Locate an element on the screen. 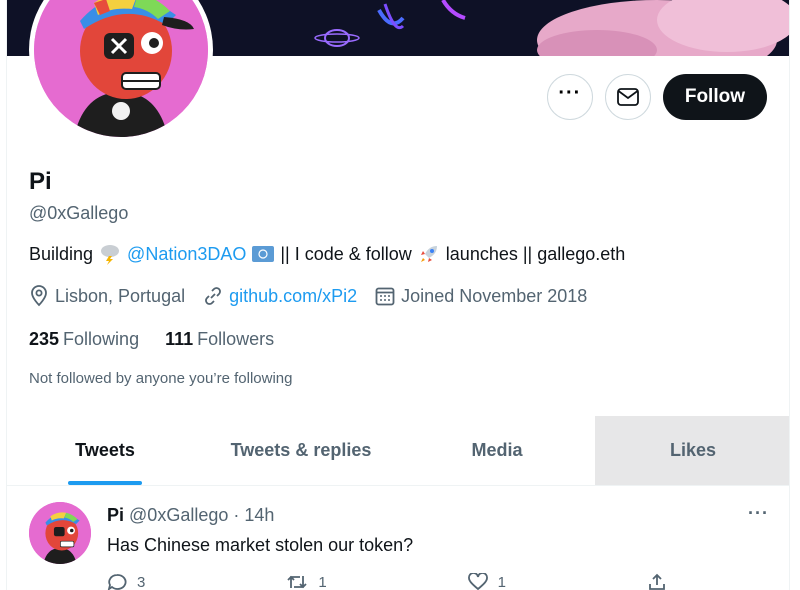  bio-text-launches: launches || gallego.eth is located at coordinates (535, 253).